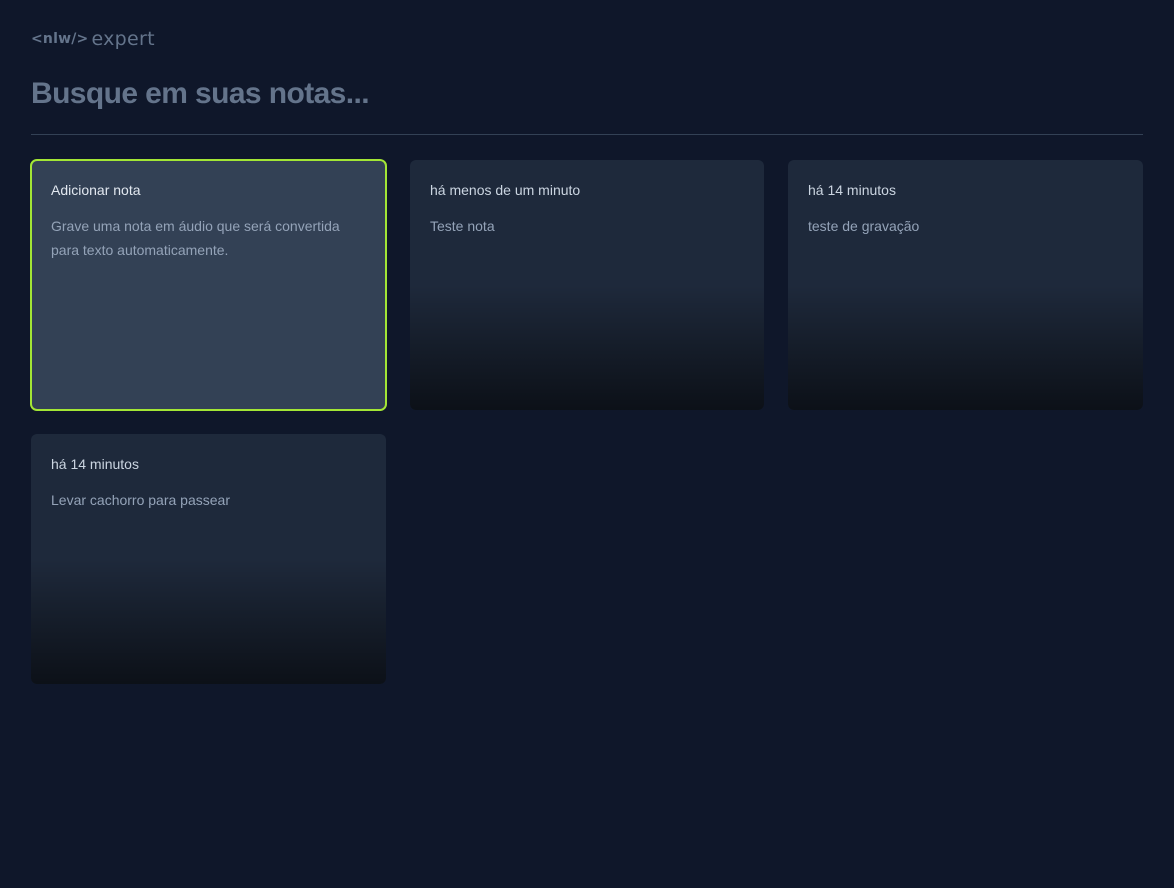 This screenshot has width=1174, height=888. I want to click on nlw-expert-logo: <nlw/> expert, so click(93, 39).